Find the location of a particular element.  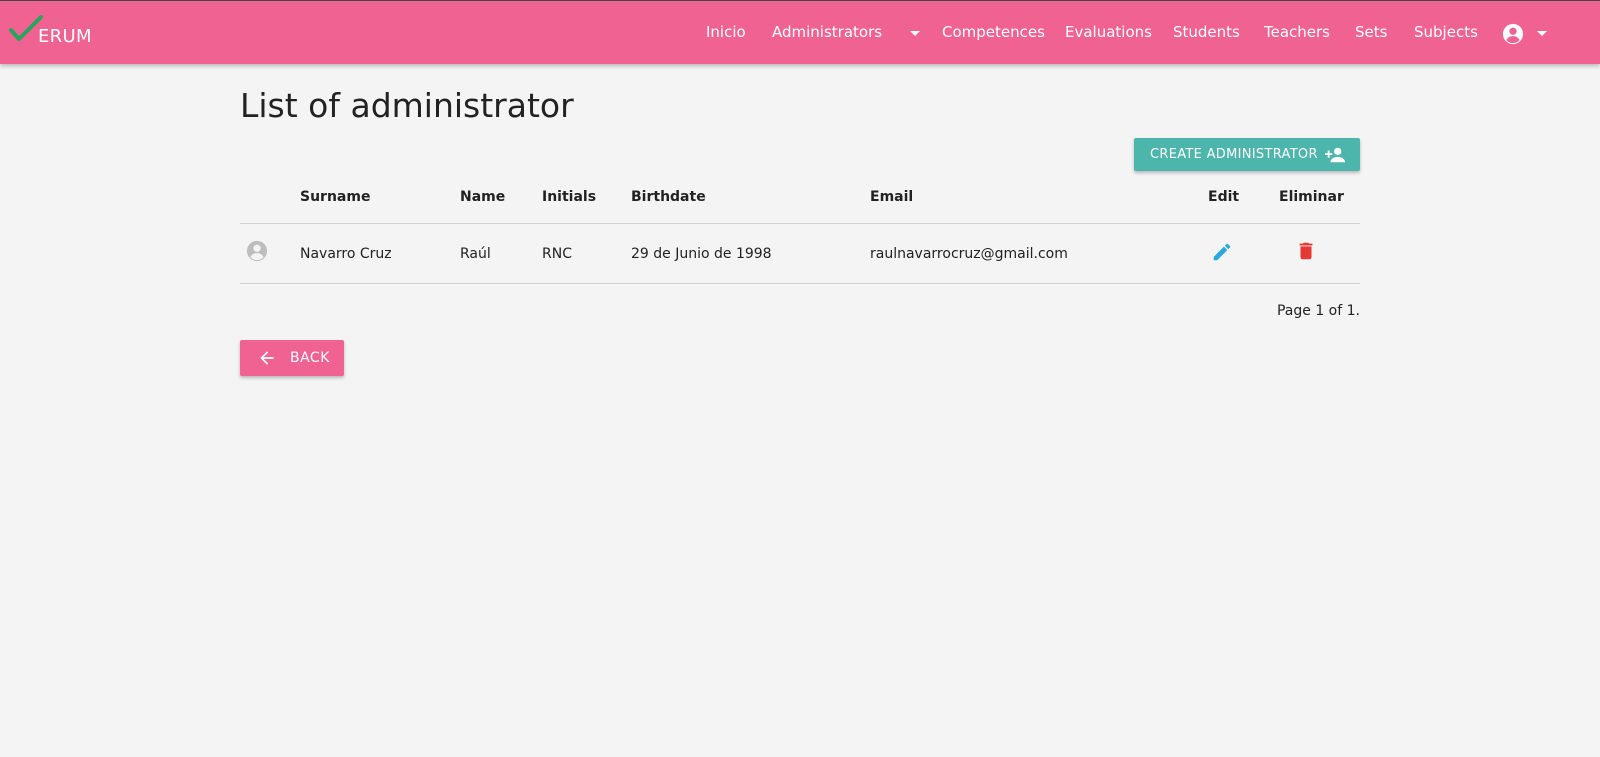

back-label: BACK is located at coordinates (310, 358).